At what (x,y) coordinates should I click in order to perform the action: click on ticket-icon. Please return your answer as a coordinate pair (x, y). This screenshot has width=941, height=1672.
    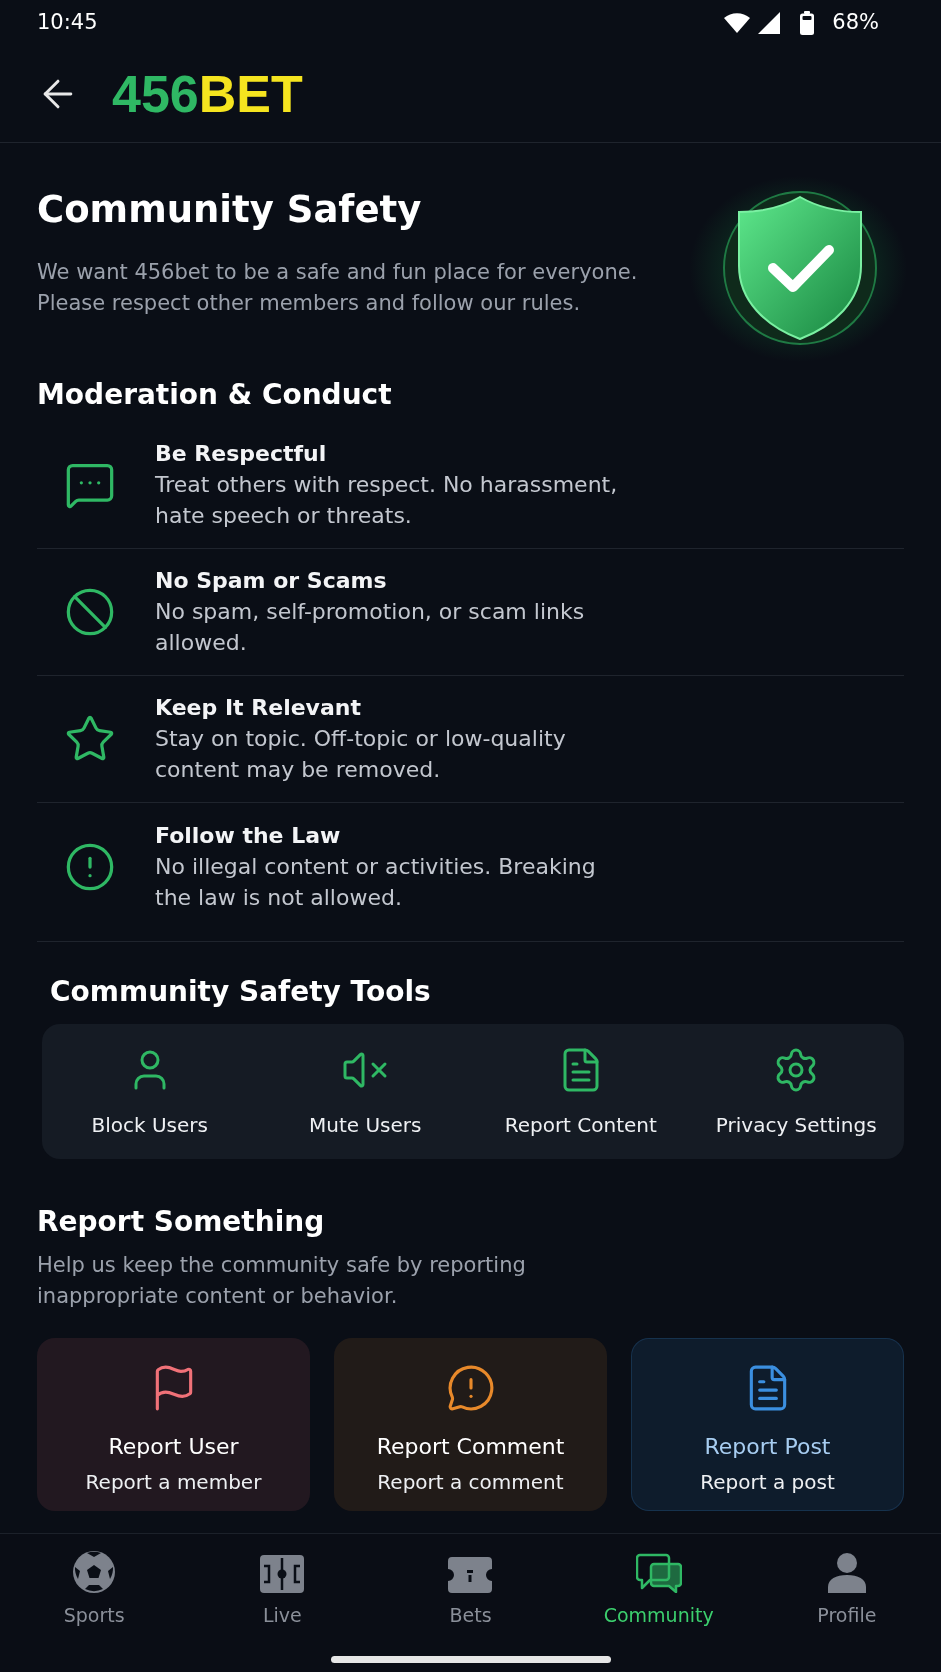
    Looking at the image, I should click on (470, 1575).